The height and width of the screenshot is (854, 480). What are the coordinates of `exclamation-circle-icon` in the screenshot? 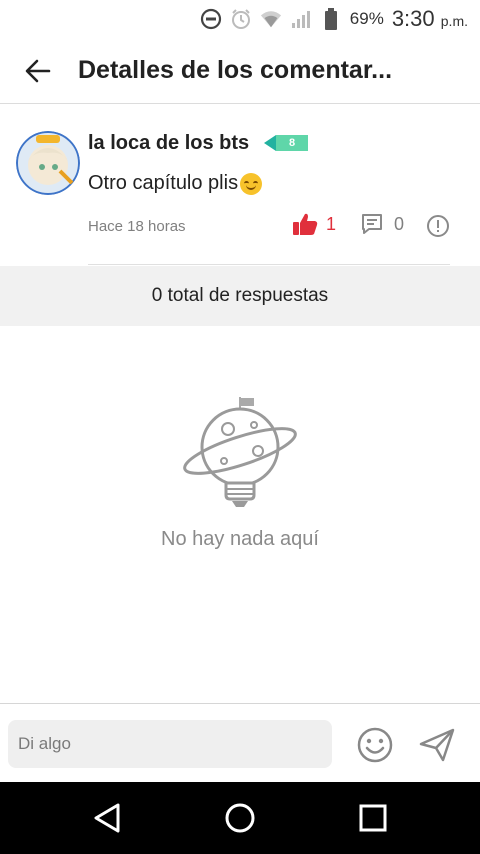 It's located at (438, 226).